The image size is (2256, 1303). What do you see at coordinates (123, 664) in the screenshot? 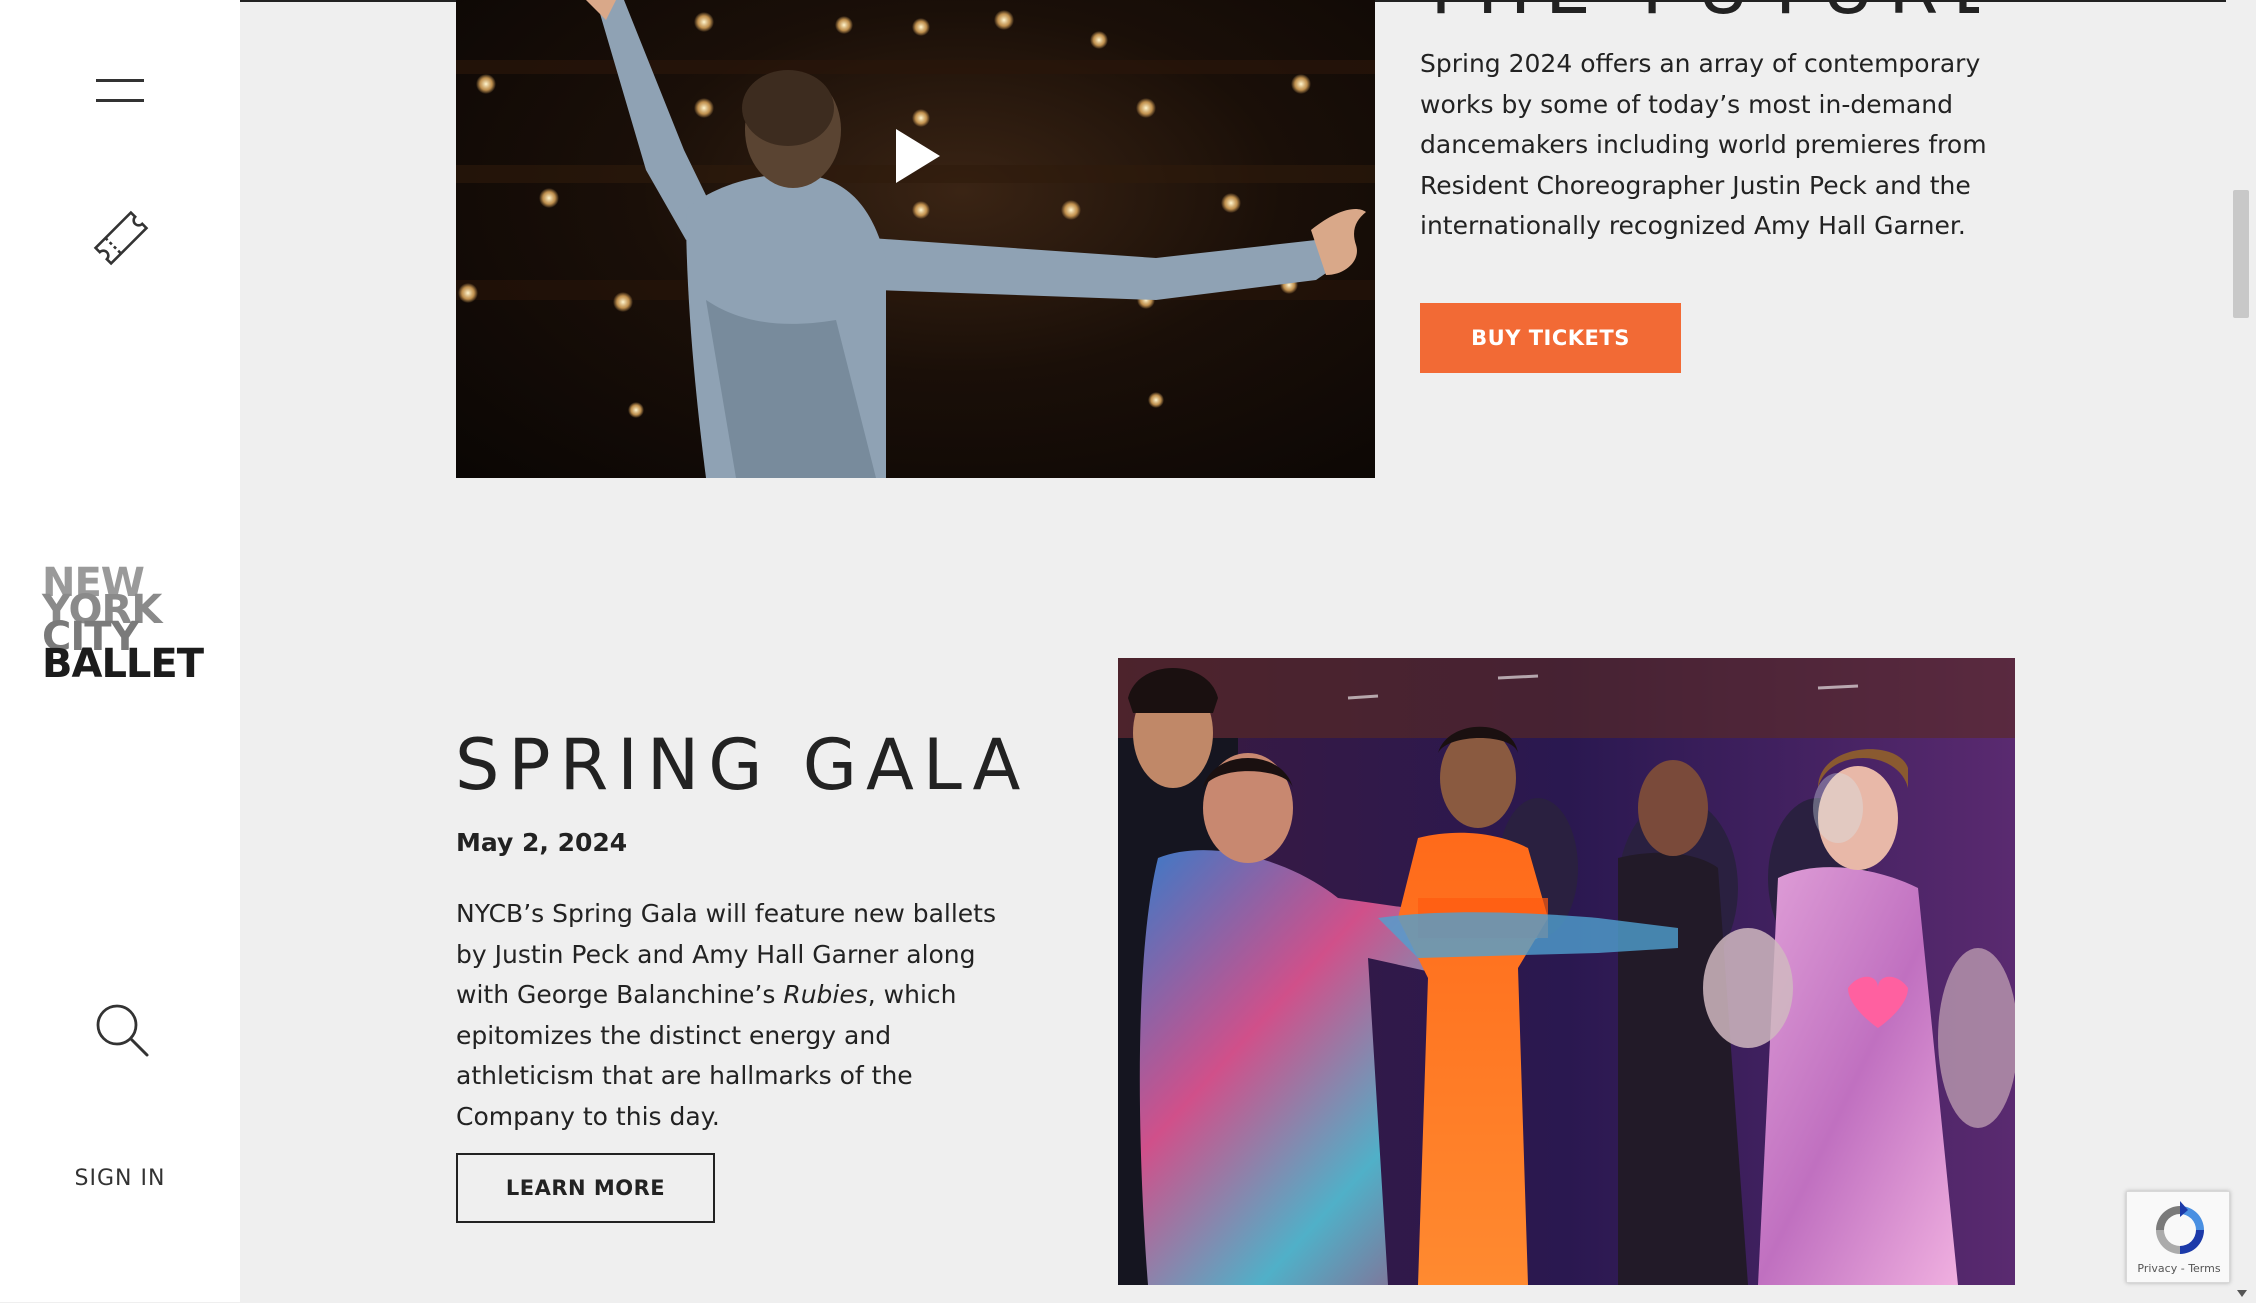
I see `logo-line-ballet: BALLET` at bounding box center [123, 664].